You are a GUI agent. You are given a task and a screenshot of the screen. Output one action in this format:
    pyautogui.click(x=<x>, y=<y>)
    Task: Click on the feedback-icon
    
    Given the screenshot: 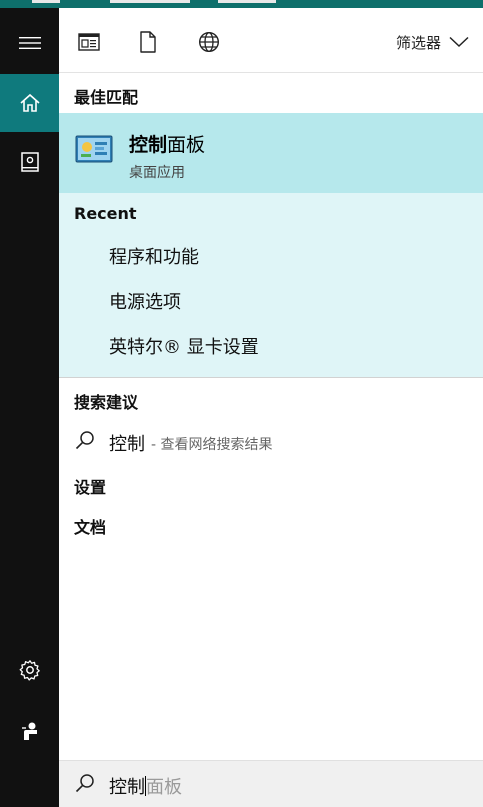 What is the action you would take?
    pyautogui.click(x=29, y=731)
    